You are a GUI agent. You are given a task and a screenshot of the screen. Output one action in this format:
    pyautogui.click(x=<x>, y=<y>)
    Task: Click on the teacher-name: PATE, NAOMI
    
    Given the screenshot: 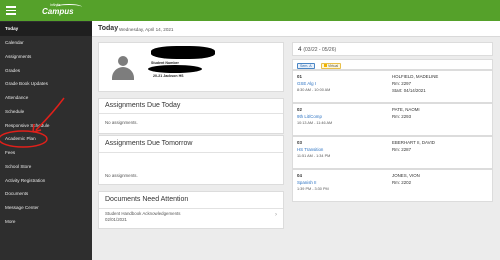 What is the action you would take?
    pyautogui.click(x=406, y=109)
    